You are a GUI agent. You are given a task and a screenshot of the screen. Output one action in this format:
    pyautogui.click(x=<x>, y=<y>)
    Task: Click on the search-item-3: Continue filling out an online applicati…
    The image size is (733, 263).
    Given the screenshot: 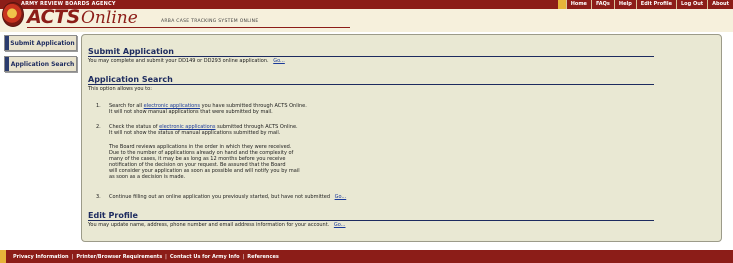 What is the action you would take?
    pyautogui.click(x=227, y=197)
    